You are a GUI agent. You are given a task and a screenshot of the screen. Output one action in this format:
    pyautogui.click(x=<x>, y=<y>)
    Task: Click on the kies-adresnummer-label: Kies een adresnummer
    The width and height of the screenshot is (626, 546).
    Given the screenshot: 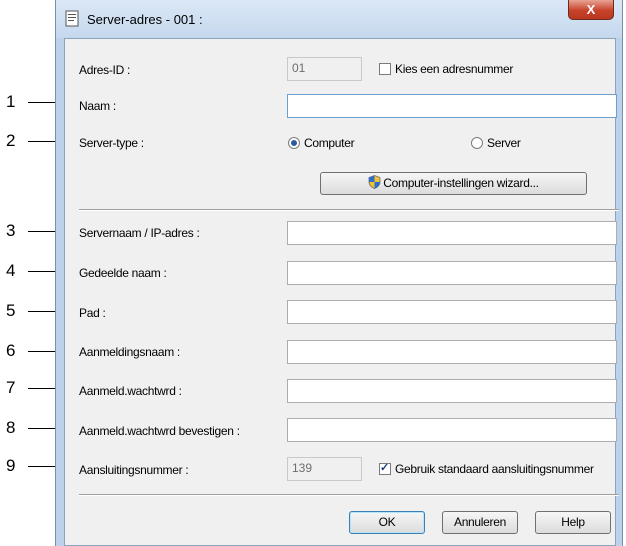 What is the action you would take?
    pyautogui.click(x=454, y=69)
    